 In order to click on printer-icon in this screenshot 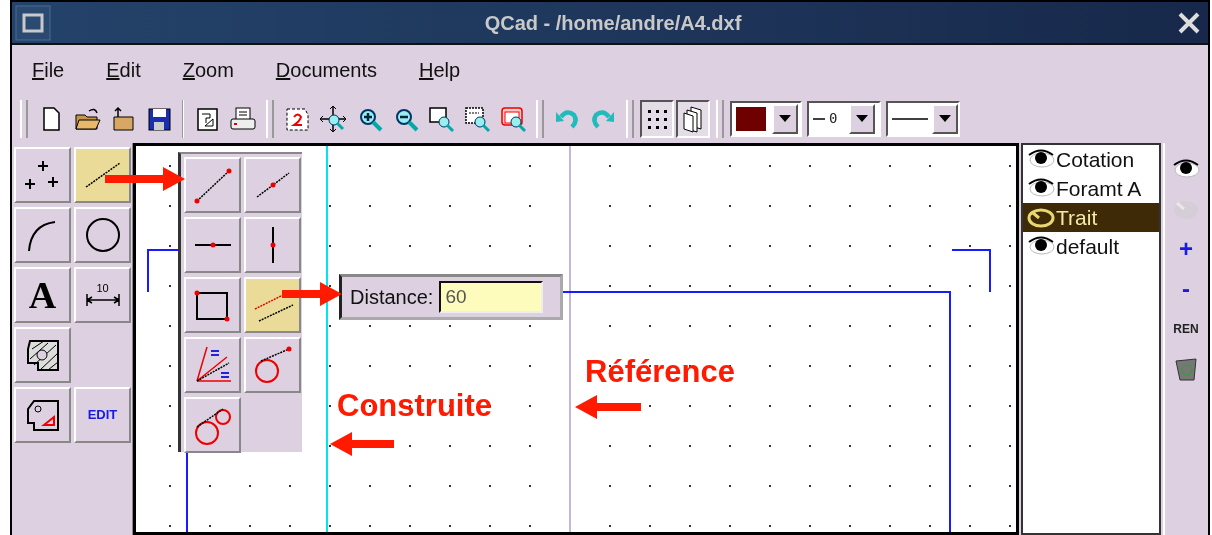, I will do `click(243, 118)`.